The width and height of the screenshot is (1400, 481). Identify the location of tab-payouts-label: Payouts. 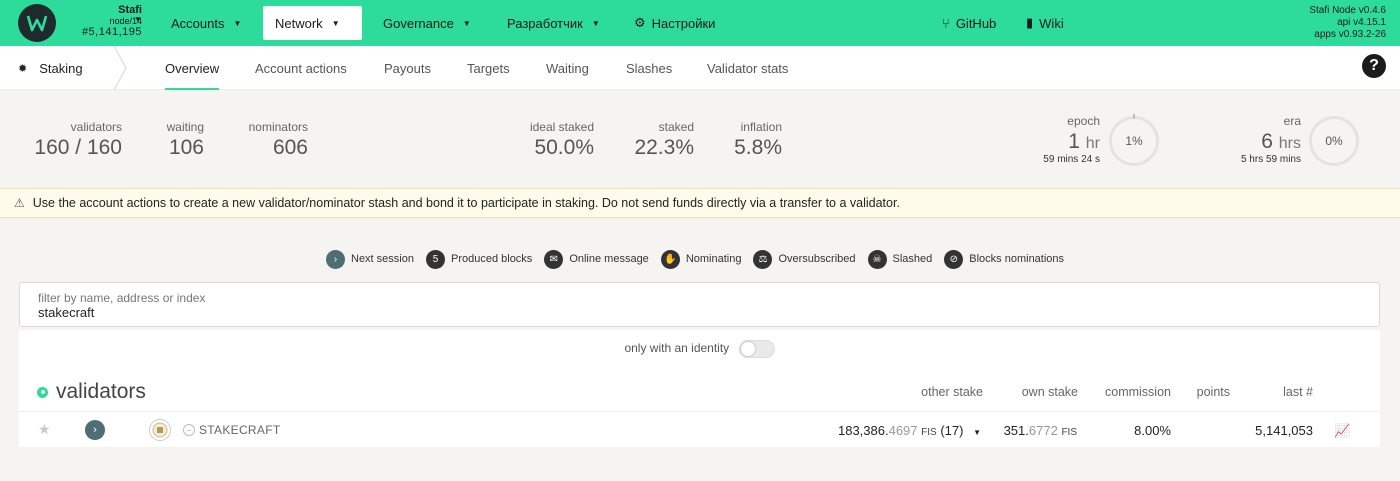
(407, 68).